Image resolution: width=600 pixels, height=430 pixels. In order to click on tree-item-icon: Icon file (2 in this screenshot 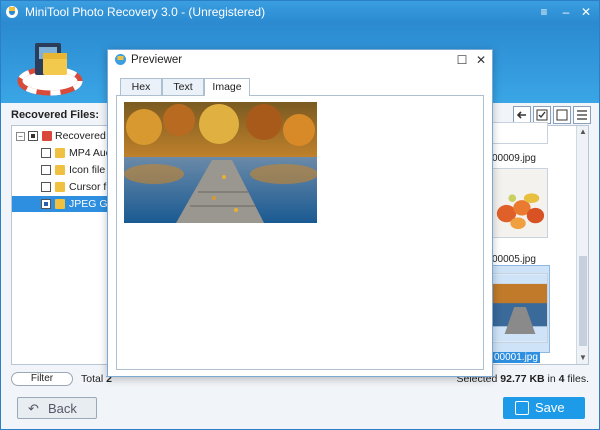, I will do `click(66, 170)`.